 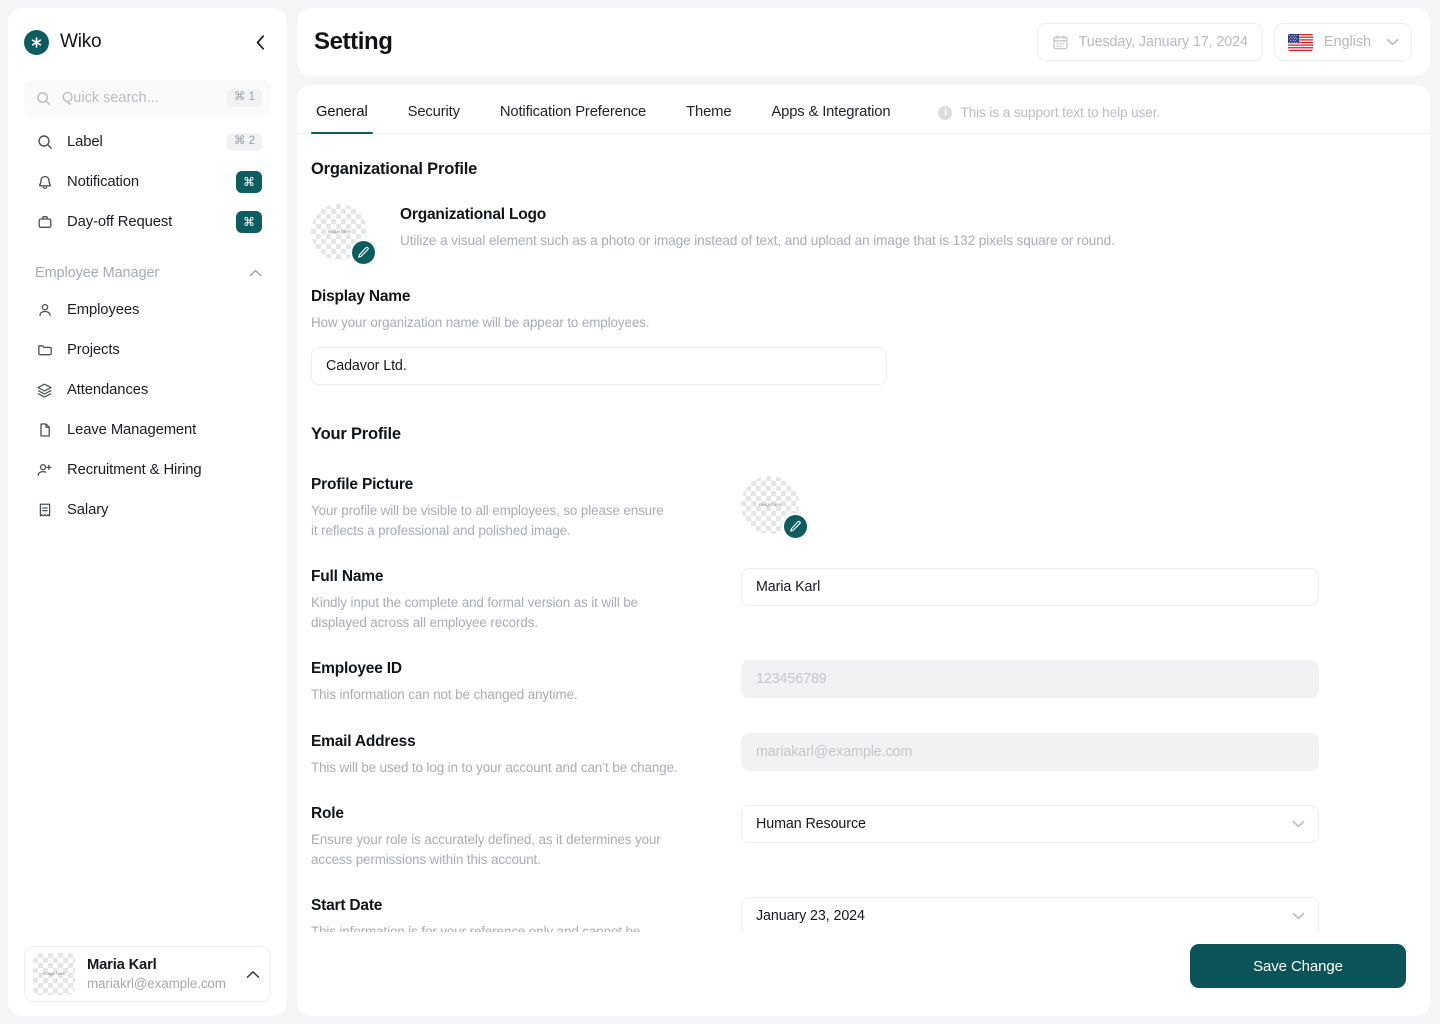 I want to click on sidebar-item-employees-text: Employees, so click(x=103, y=310).